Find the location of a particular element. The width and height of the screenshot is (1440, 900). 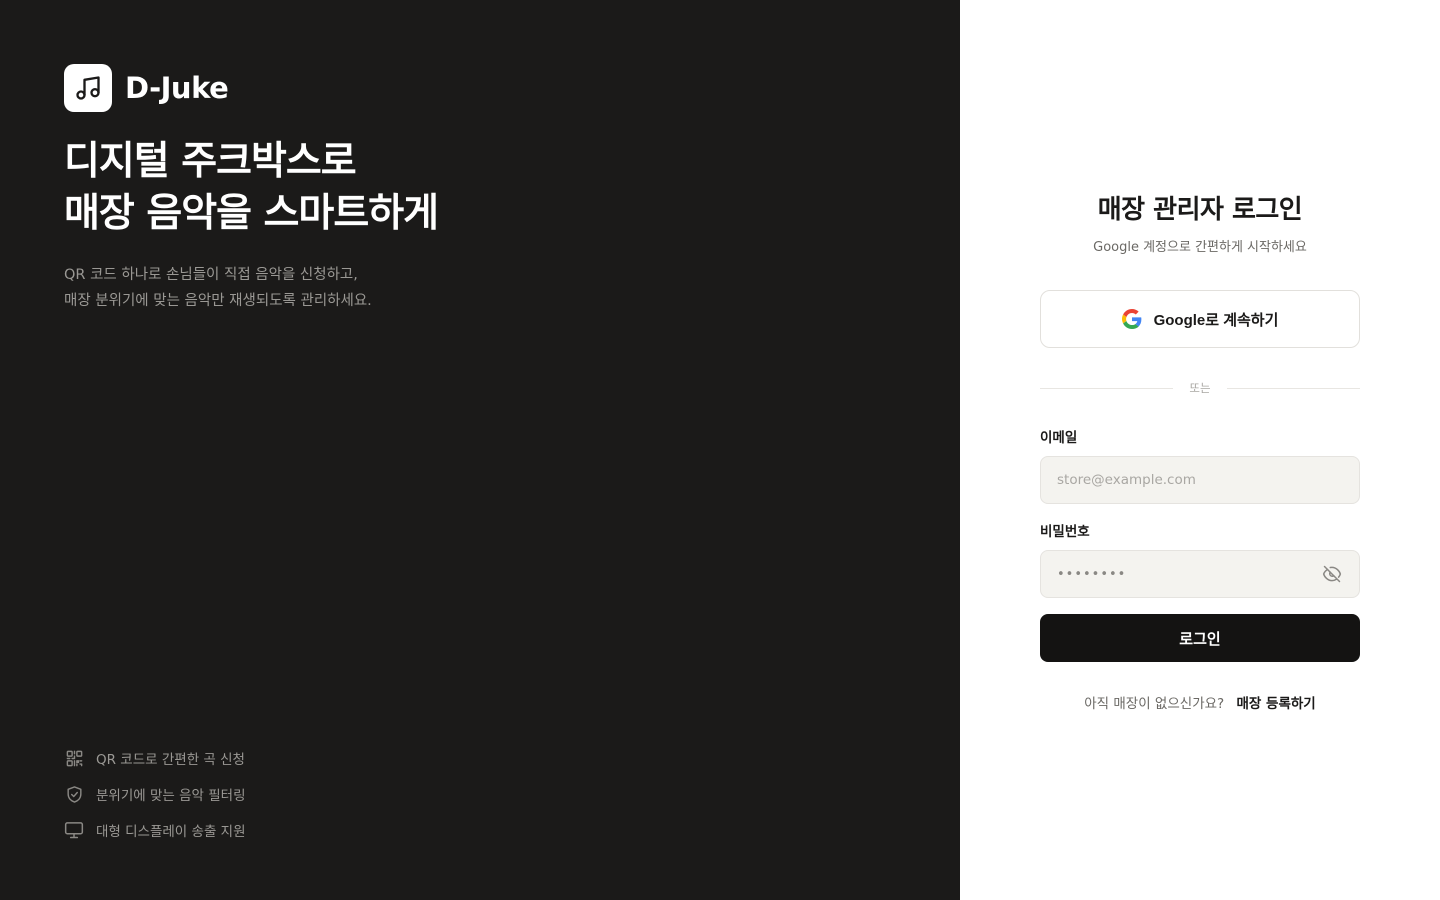

brand: D-Juke is located at coordinates (146, 88).